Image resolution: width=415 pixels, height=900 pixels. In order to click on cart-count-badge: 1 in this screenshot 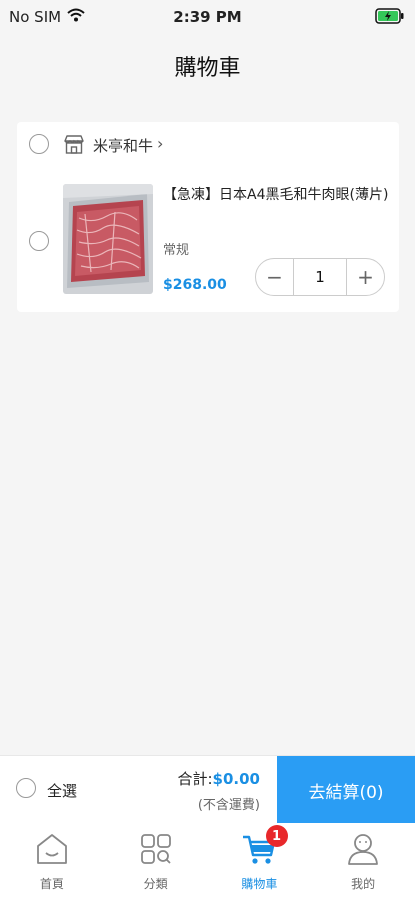, I will do `click(276, 836)`.